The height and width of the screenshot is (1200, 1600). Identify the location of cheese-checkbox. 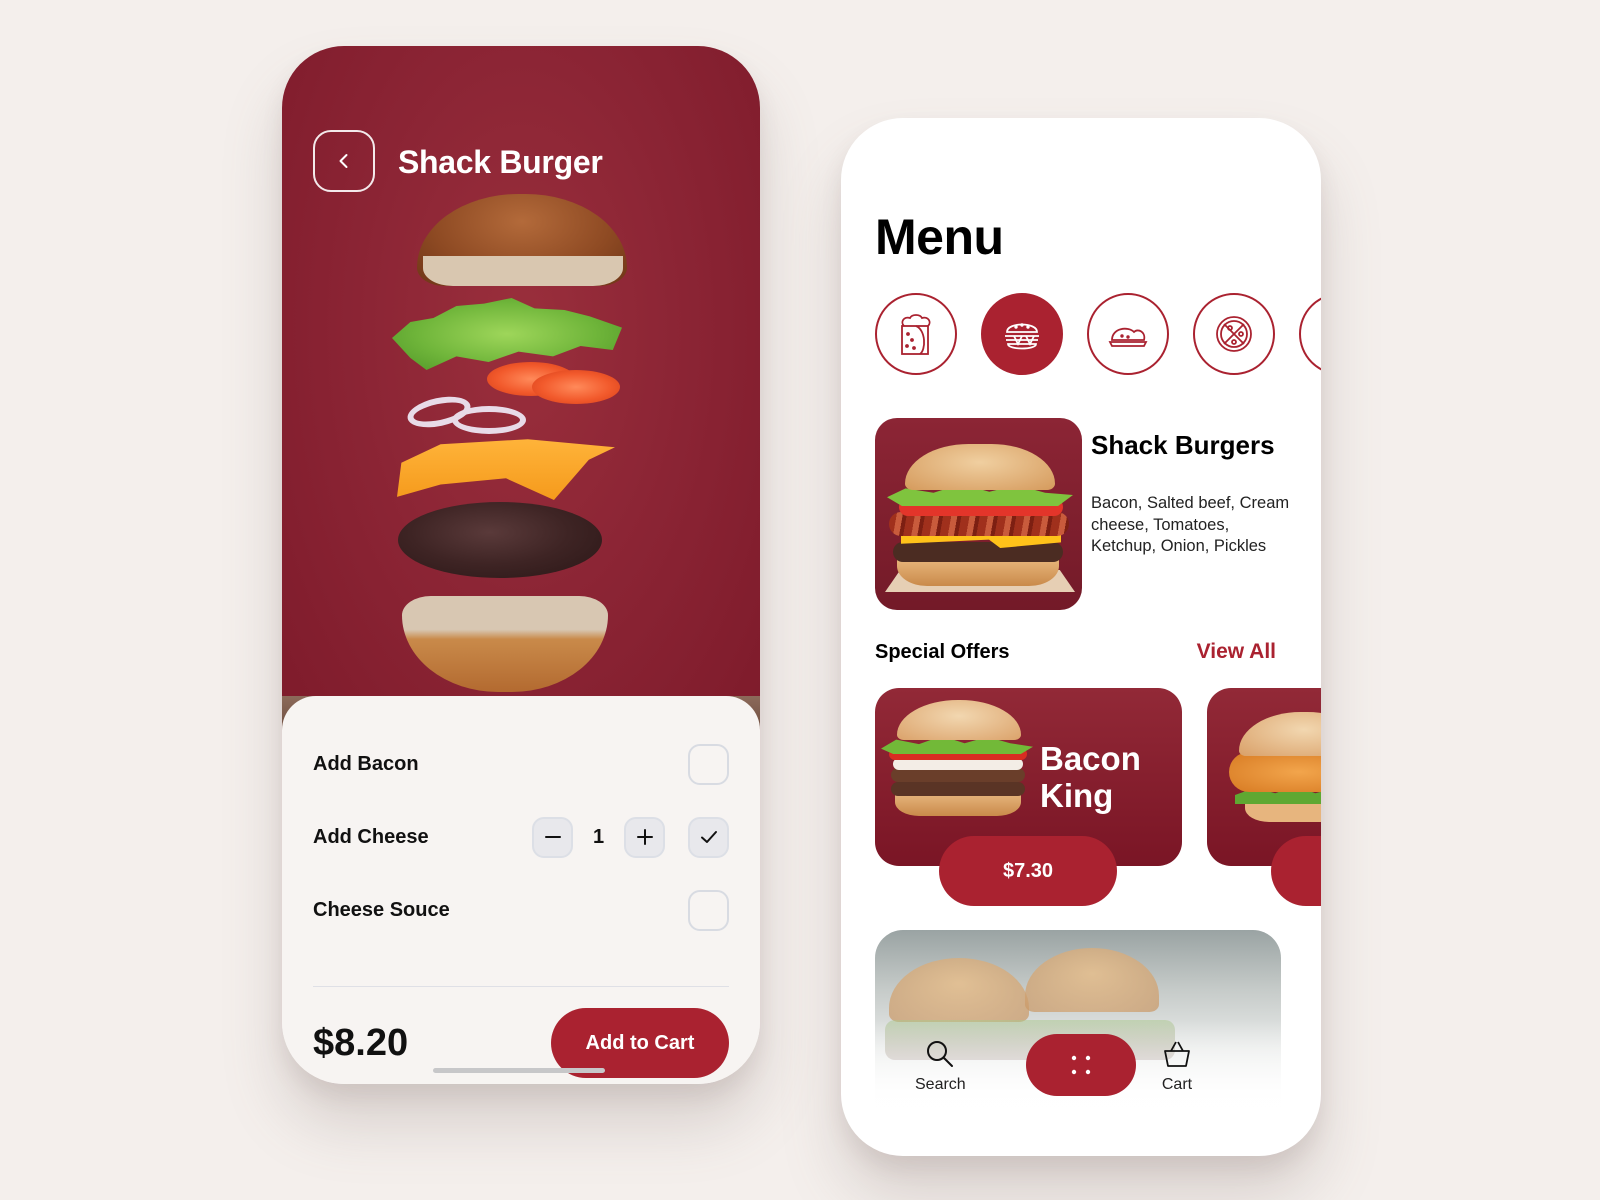
(708, 837).